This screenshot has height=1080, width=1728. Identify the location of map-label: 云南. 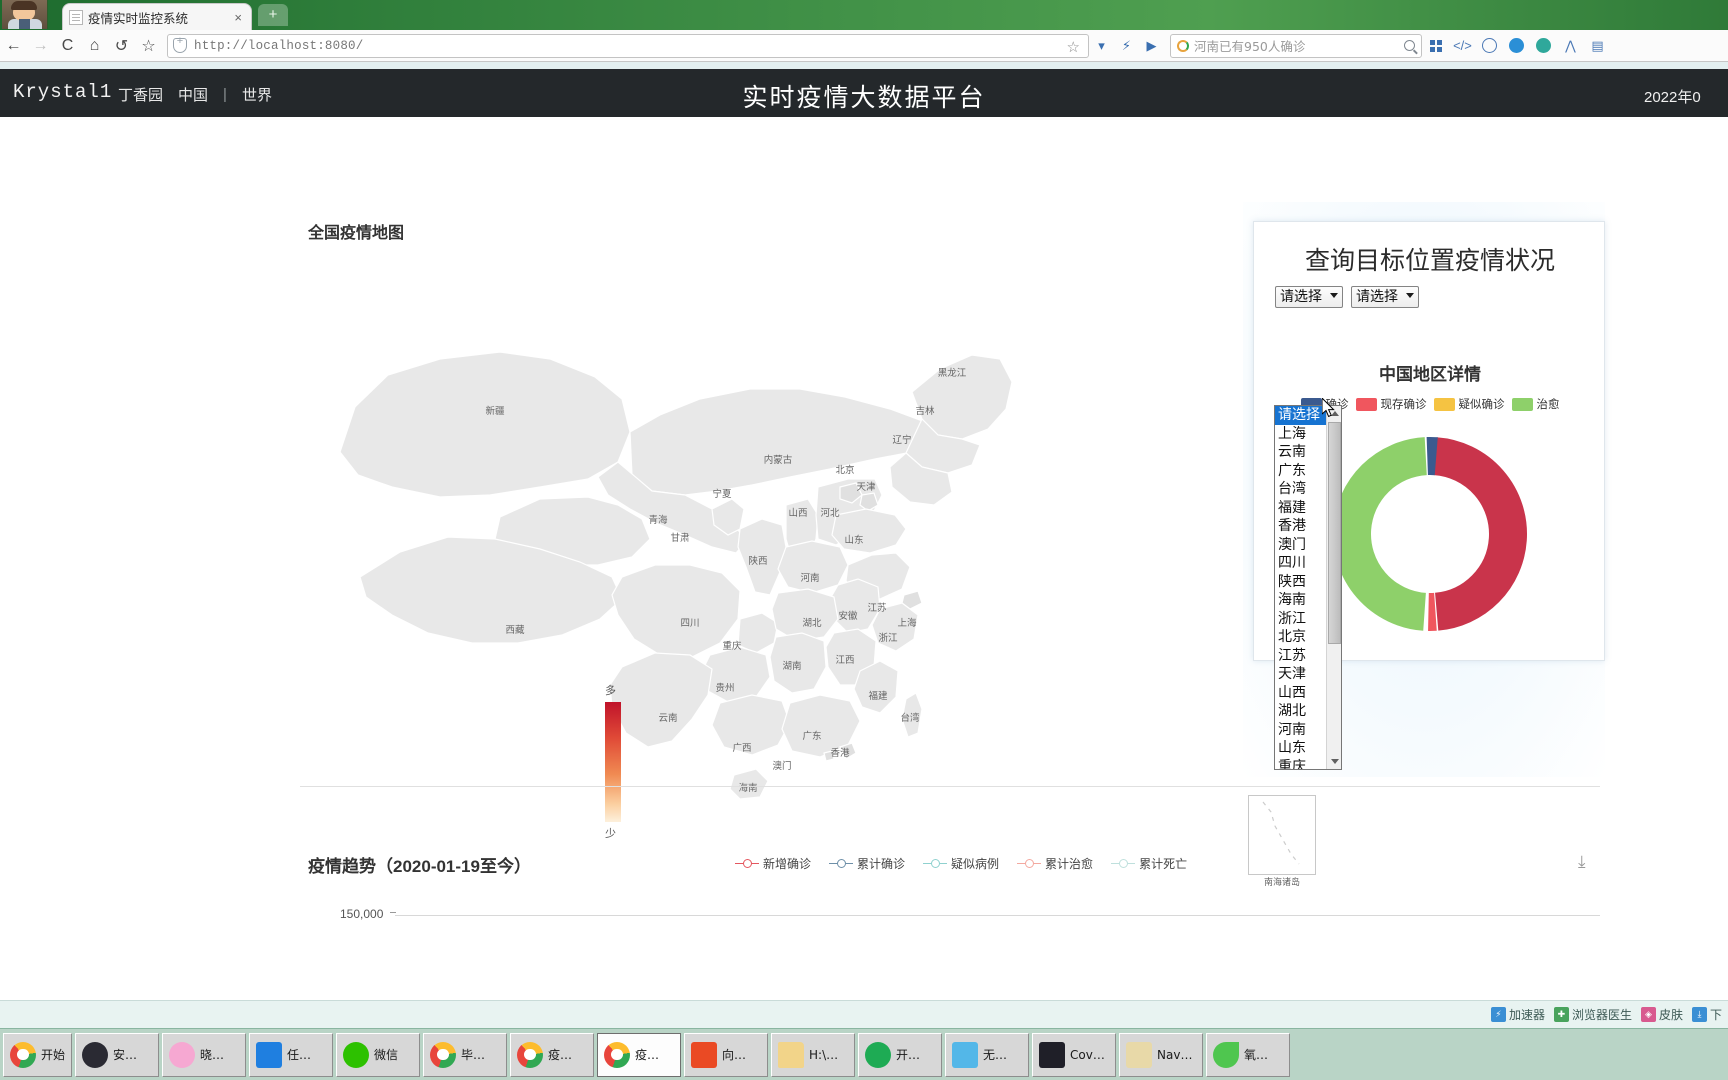
(668, 718).